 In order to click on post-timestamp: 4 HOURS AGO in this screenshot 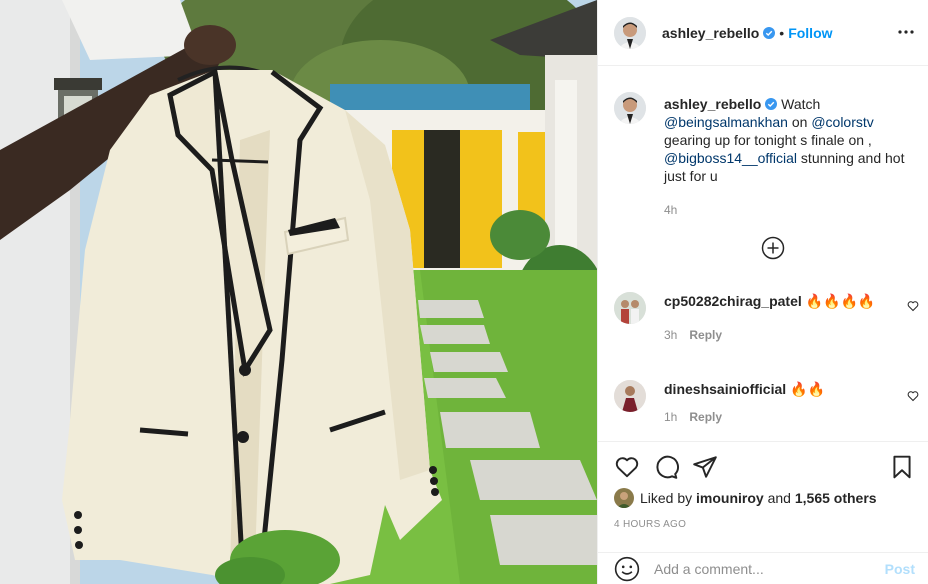, I will do `click(650, 524)`.